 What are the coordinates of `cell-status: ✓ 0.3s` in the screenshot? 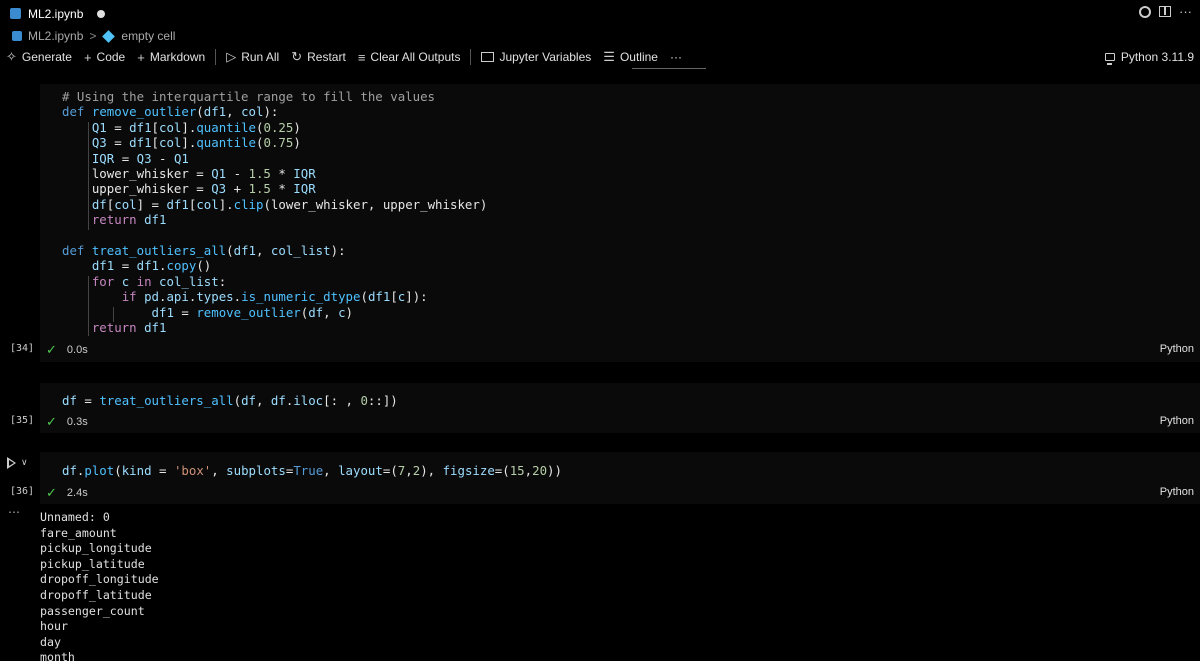 It's located at (67, 422).